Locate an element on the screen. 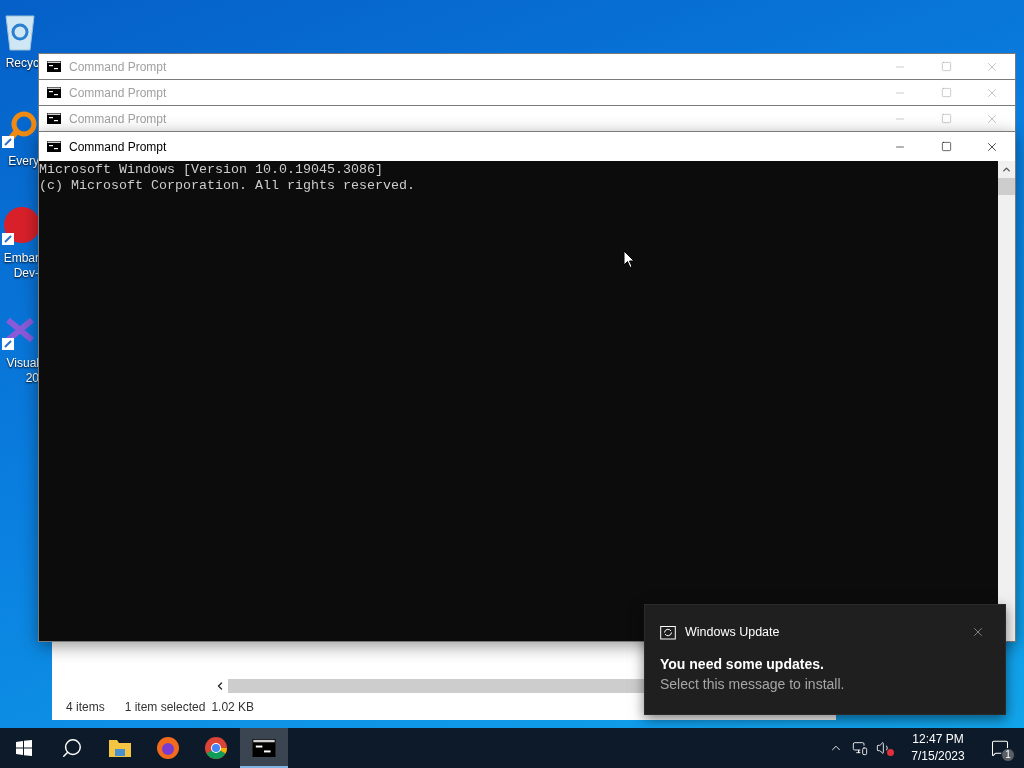  status-text: 1 item selected is located at coordinates (165, 707).